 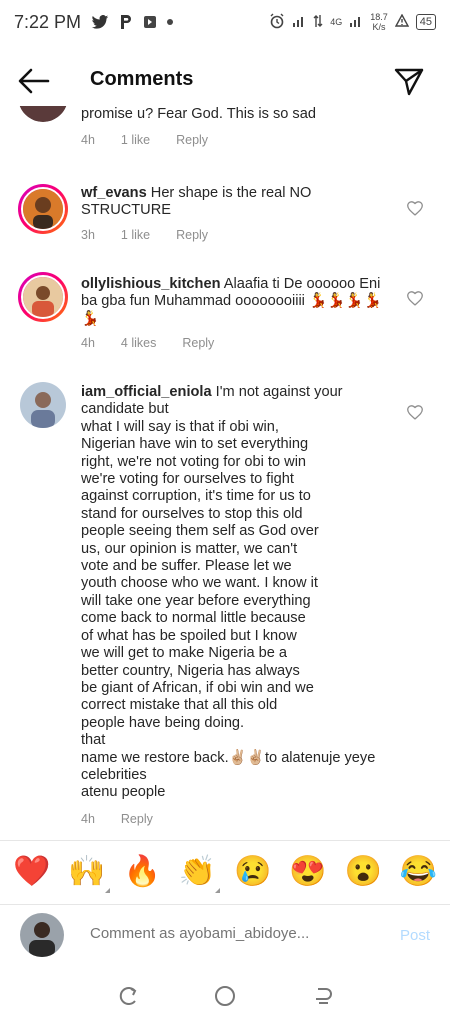 What do you see at coordinates (151, 284) in the screenshot?
I see `comment-username: ollylishious_kitchen` at bounding box center [151, 284].